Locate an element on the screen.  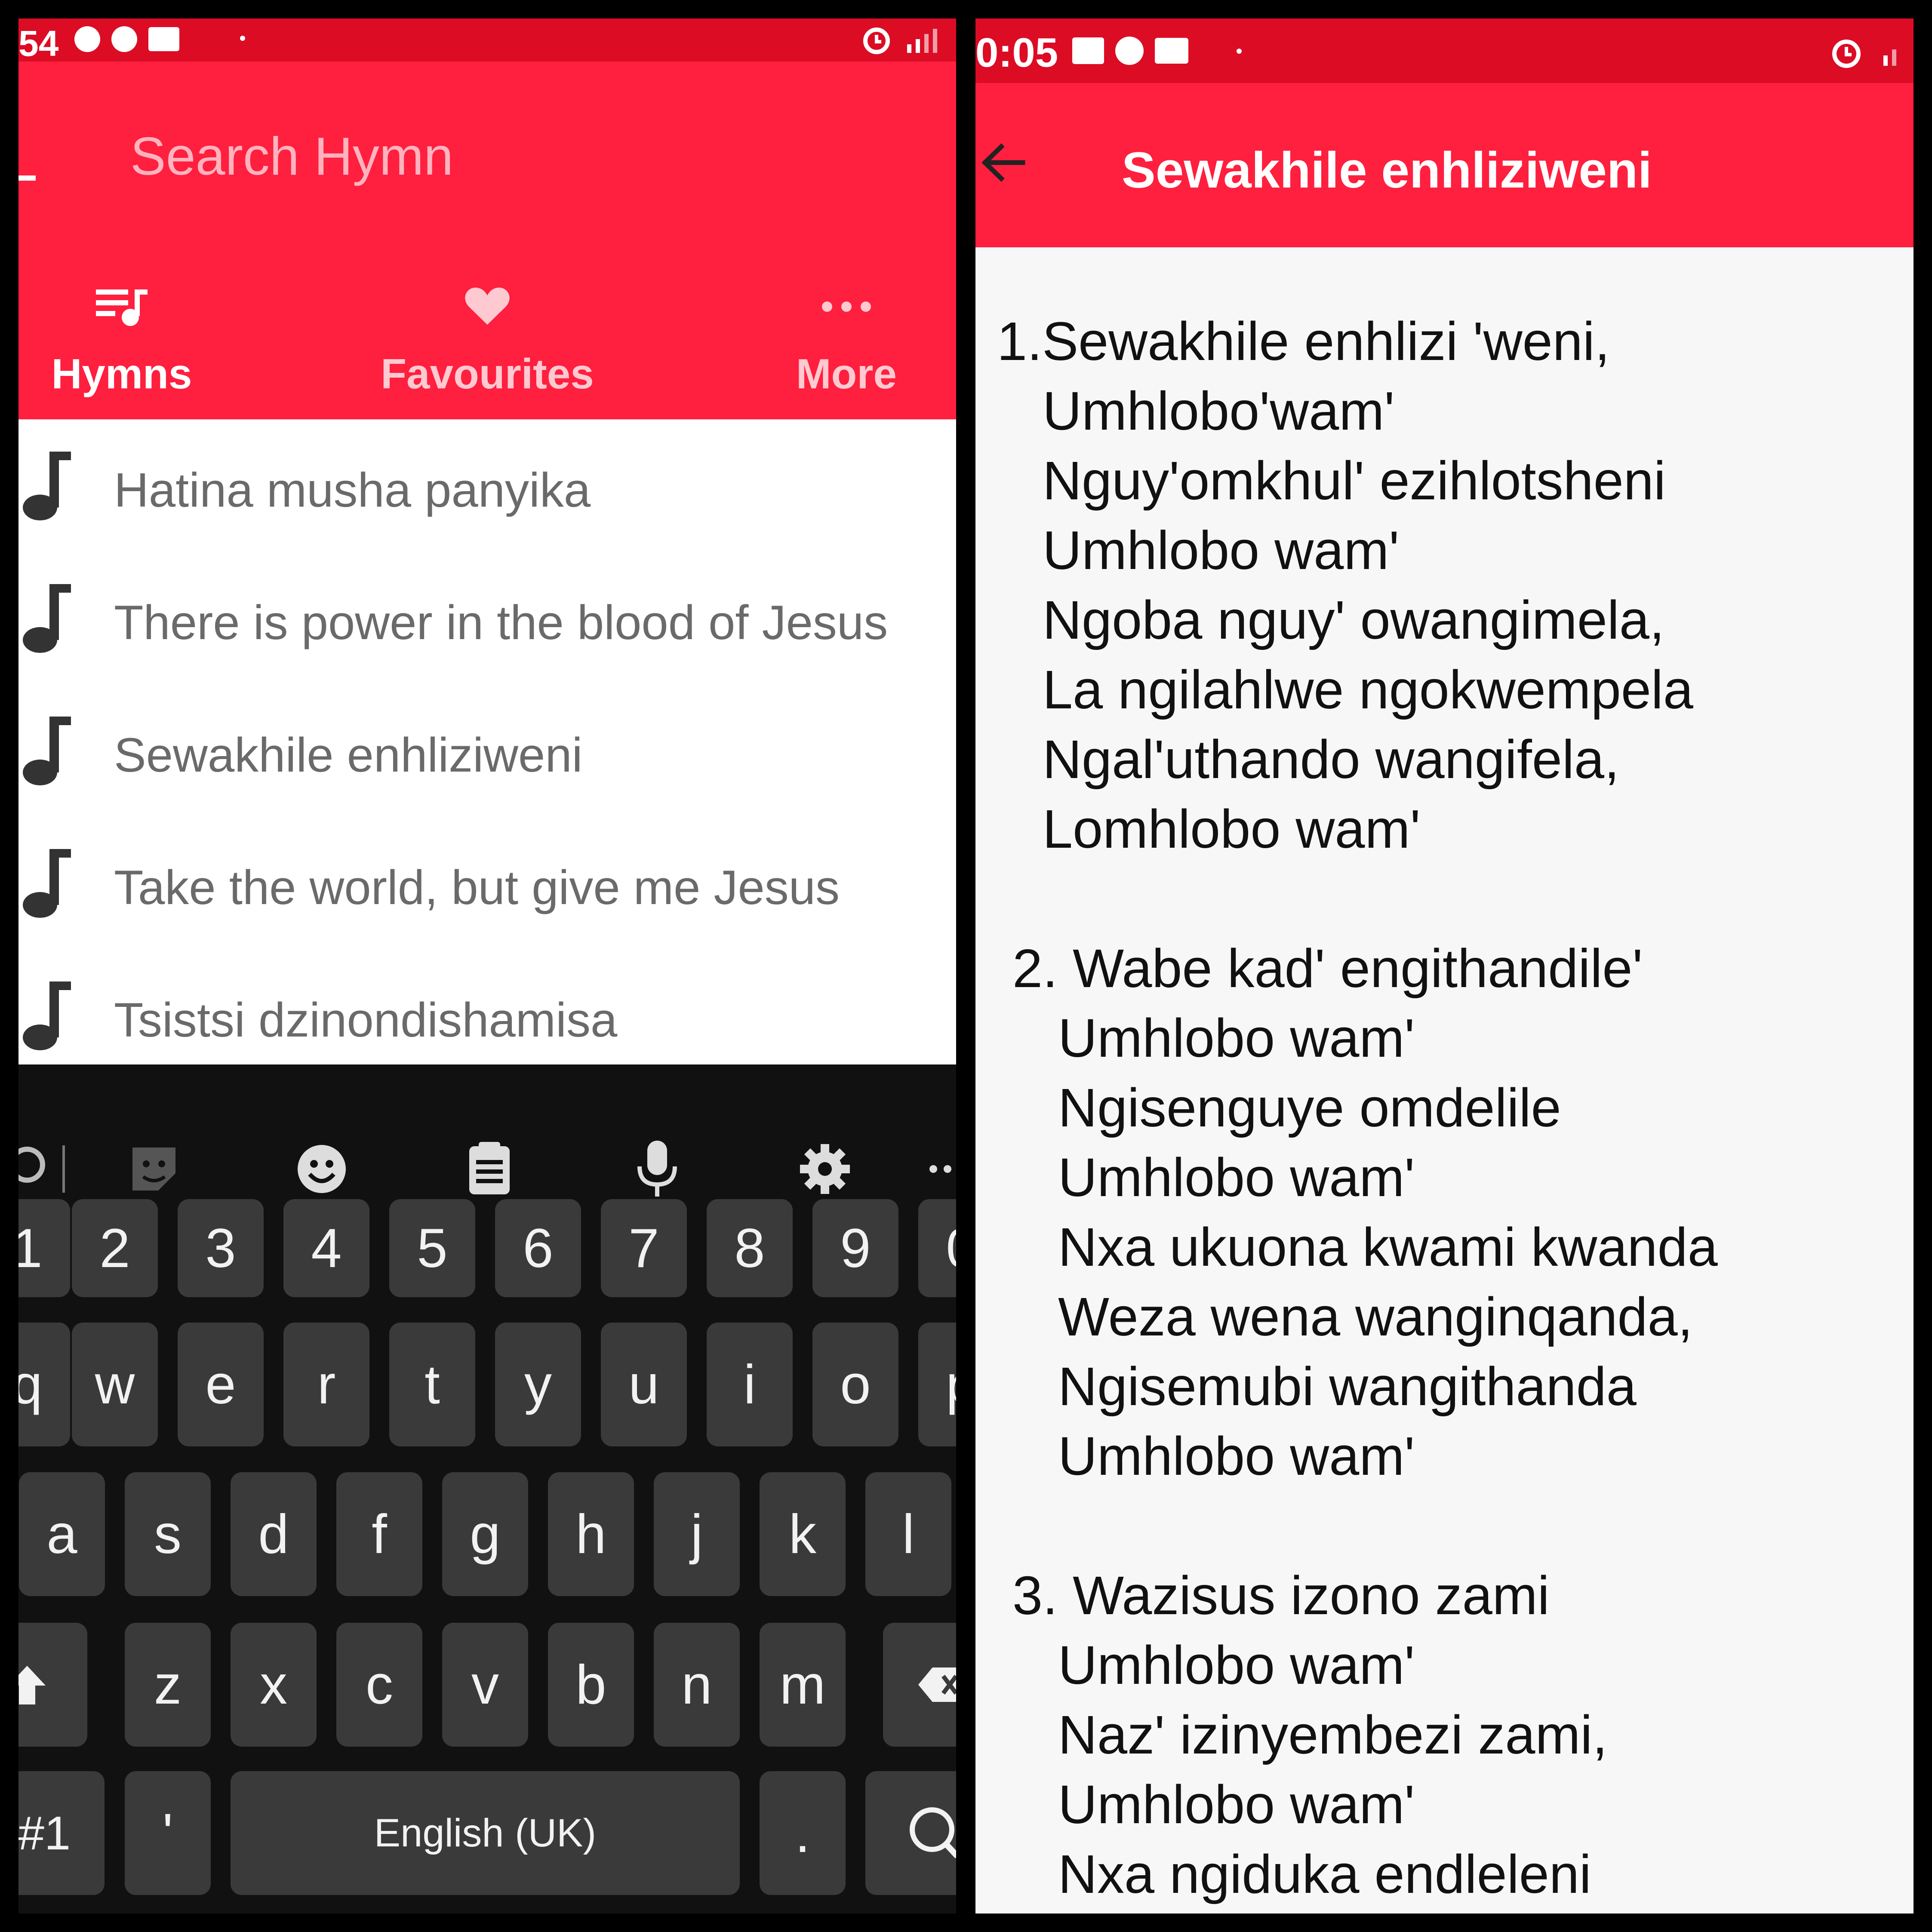
more-horiz-icon is located at coordinates (847, 307).